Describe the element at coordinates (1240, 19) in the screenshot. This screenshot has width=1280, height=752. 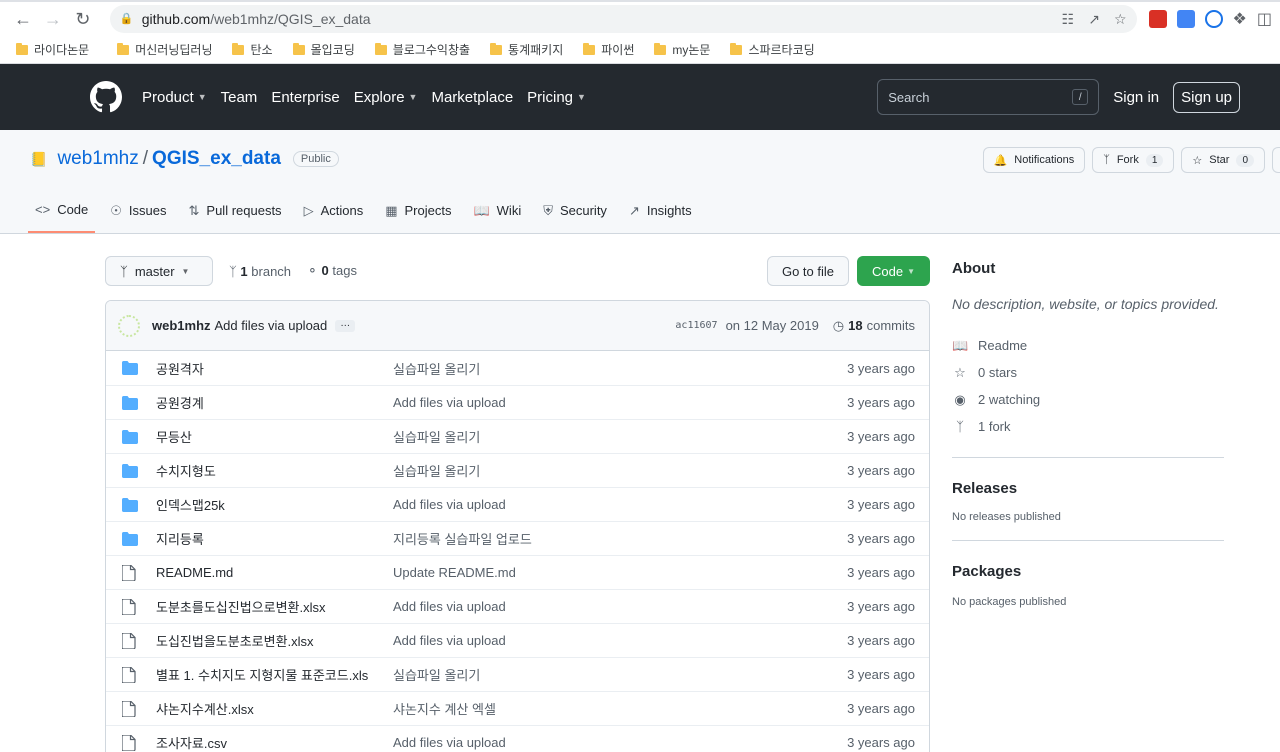
I see `extensions-puzzle-icon: ❖` at that location.